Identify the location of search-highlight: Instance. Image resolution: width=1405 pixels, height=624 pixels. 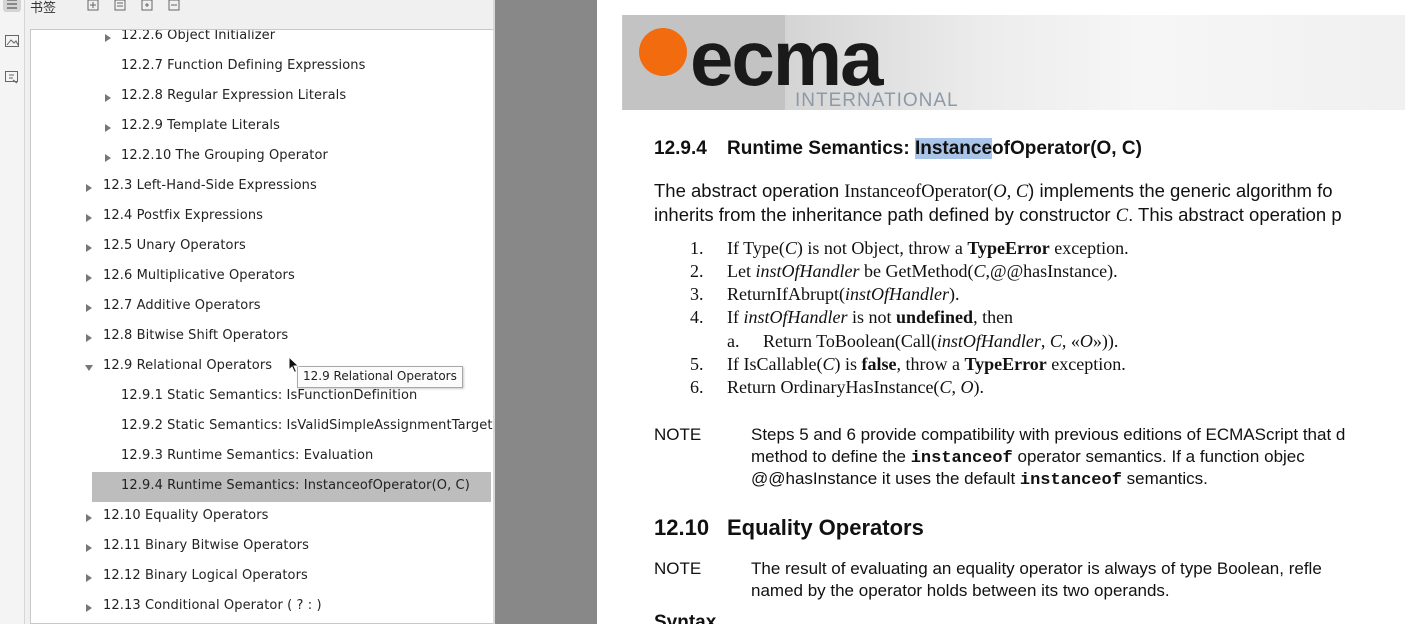
(953, 148).